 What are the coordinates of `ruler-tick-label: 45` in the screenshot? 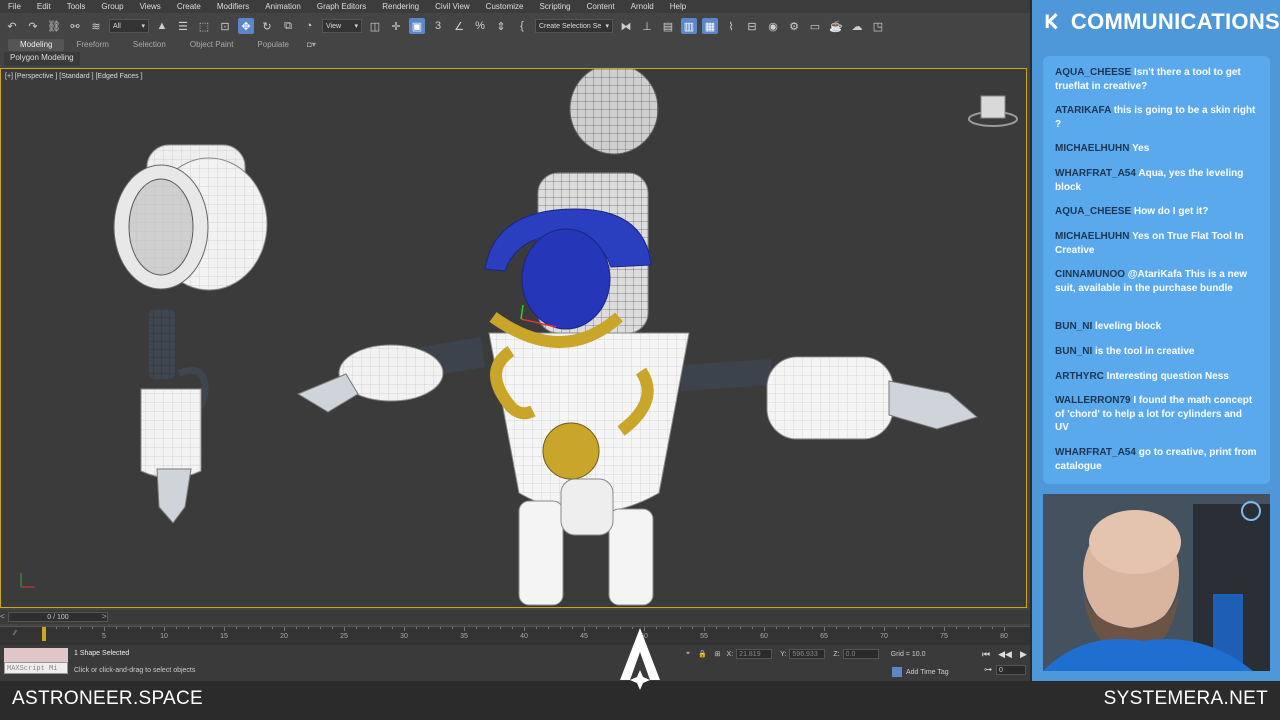 It's located at (584, 636).